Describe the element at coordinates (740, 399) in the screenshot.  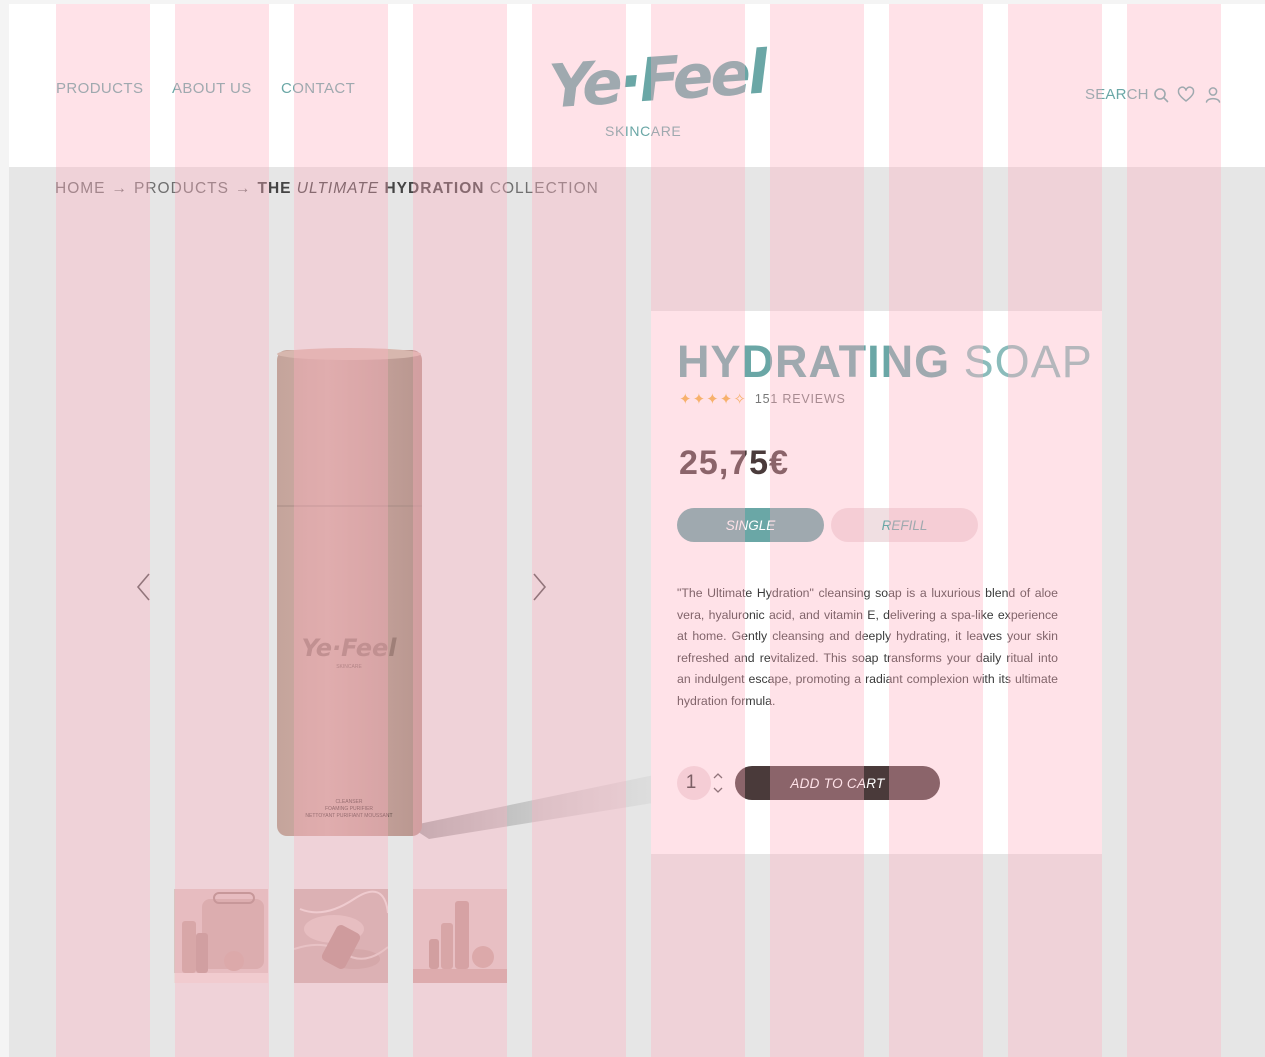
I see `star-outline-icon: ✧` at that location.